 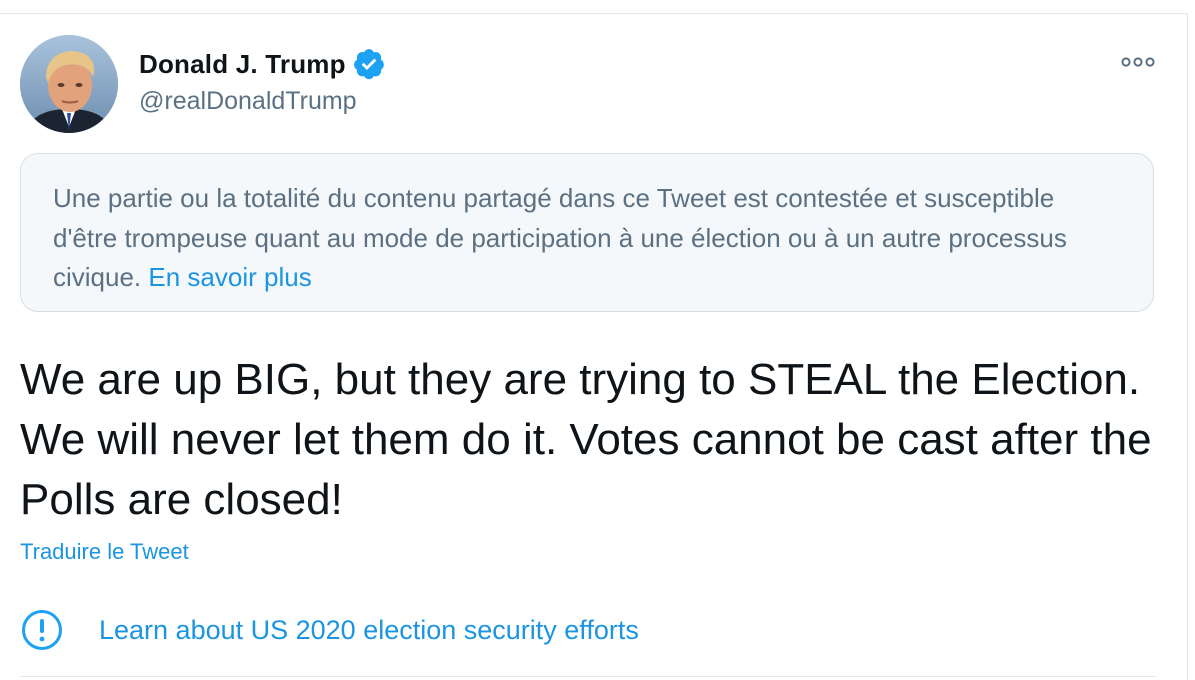 What do you see at coordinates (369, 64) in the screenshot?
I see `verified-badge-icon` at bounding box center [369, 64].